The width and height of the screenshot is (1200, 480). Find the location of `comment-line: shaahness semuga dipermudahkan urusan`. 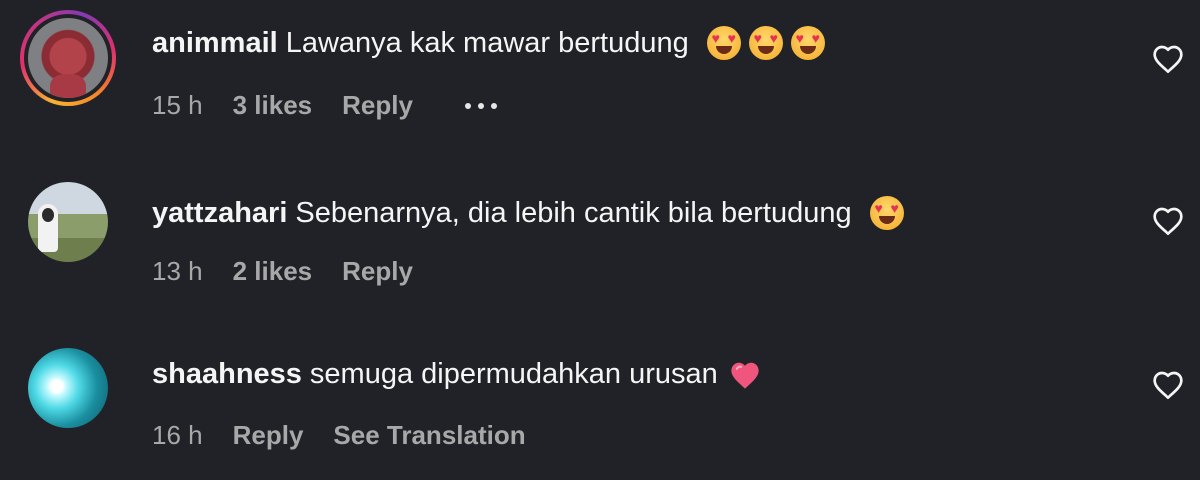

comment-line: shaahness semuga dipermudahkan urusan is located at coordinates (457, 374).